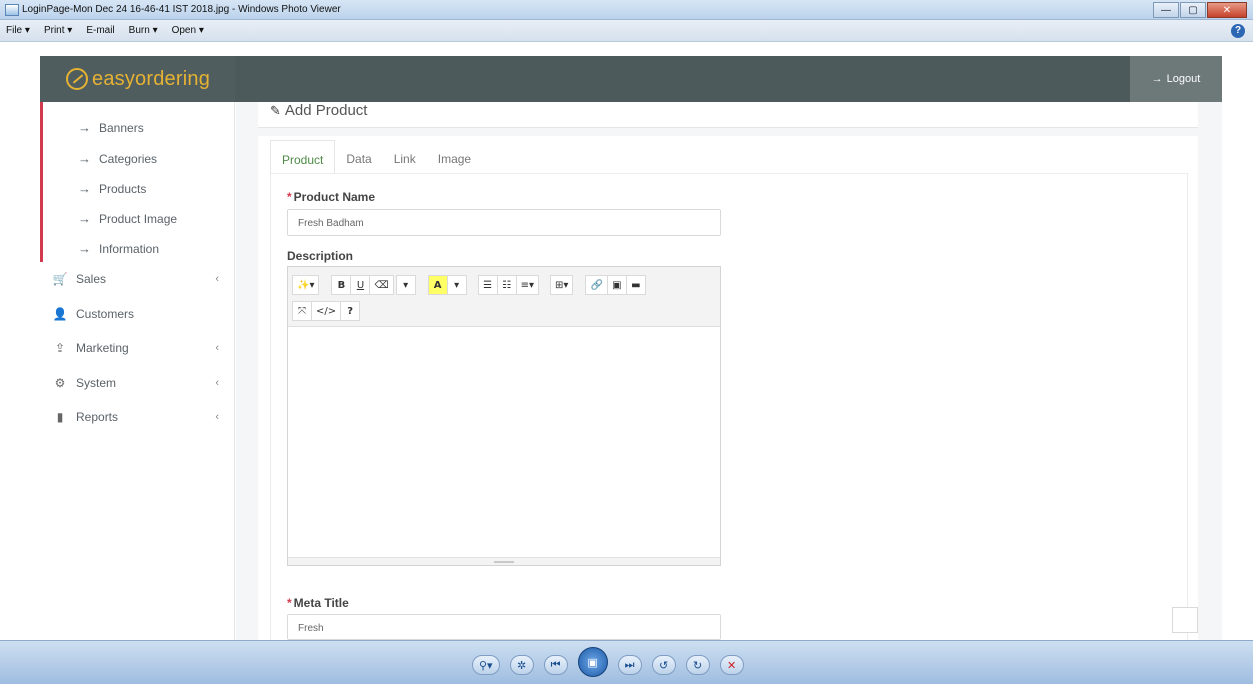 This screenshot has height=684, width=1253. What do you see at coordinates (504, 442) in the screenshot?
I see `editor-textarea` at bounding box center [504, 442].